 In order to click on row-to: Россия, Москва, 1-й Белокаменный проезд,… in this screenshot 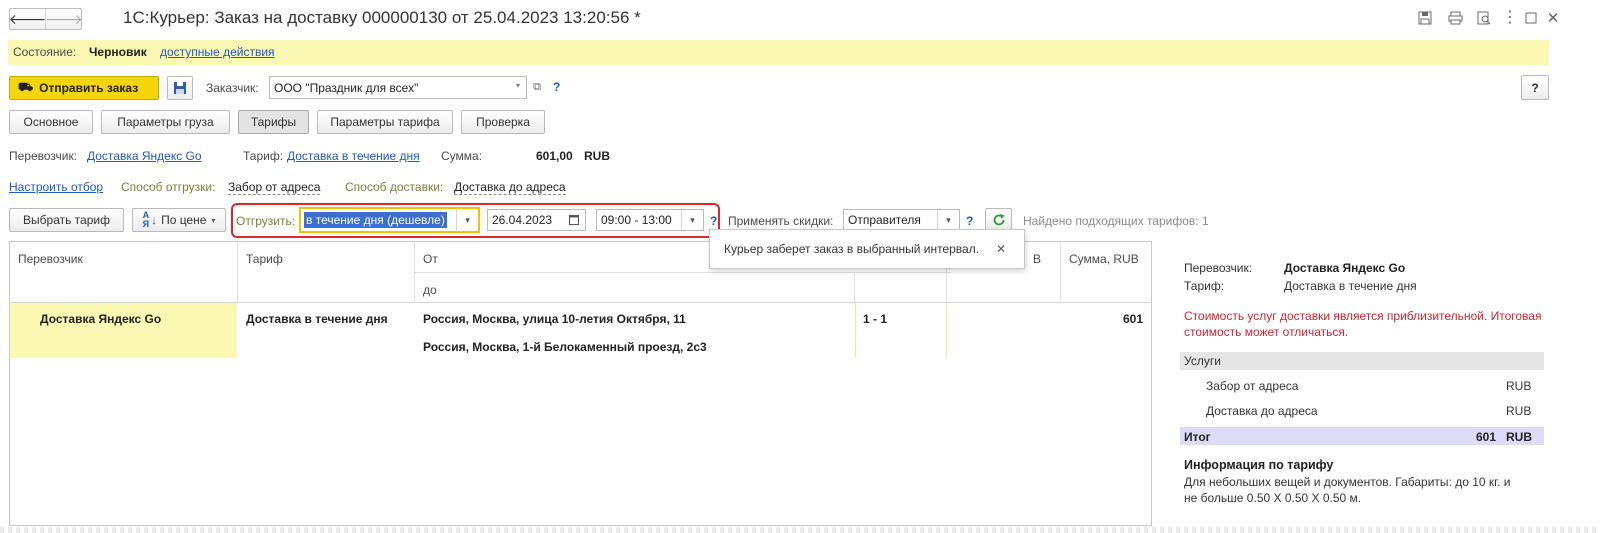, I will do `click(565, 347)`.